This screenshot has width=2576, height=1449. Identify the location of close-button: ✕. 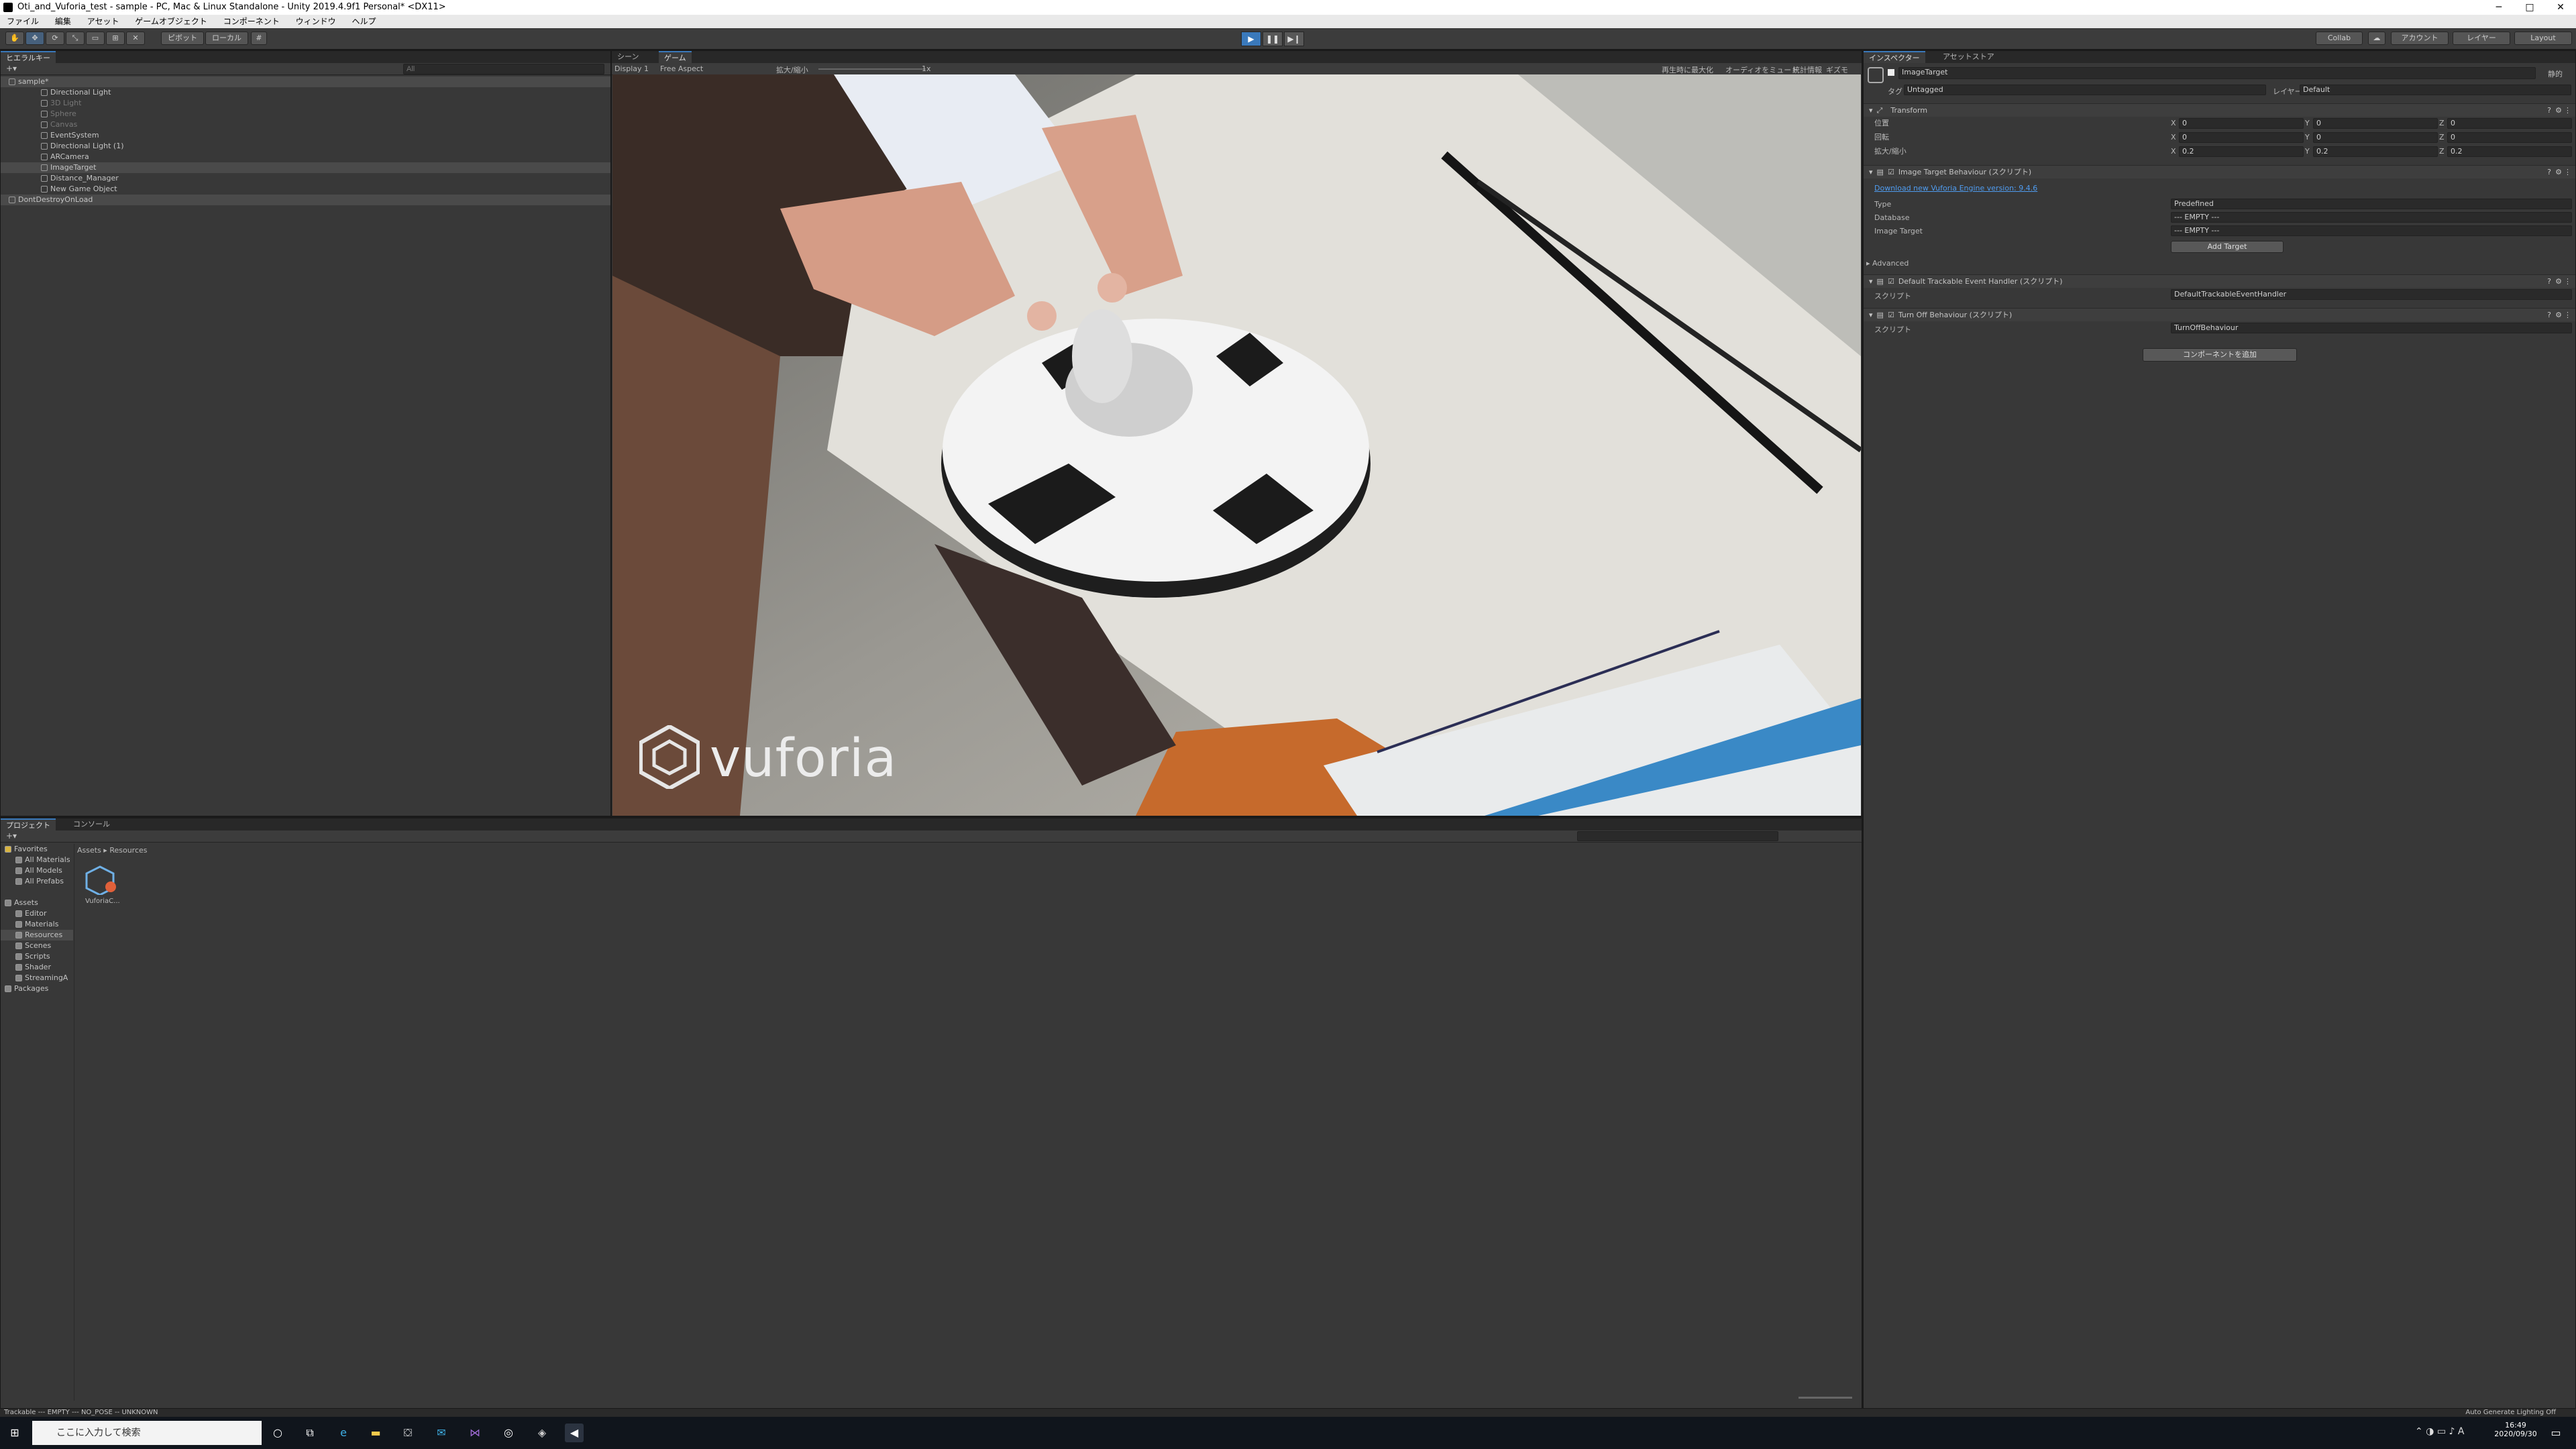
(2560, 7).